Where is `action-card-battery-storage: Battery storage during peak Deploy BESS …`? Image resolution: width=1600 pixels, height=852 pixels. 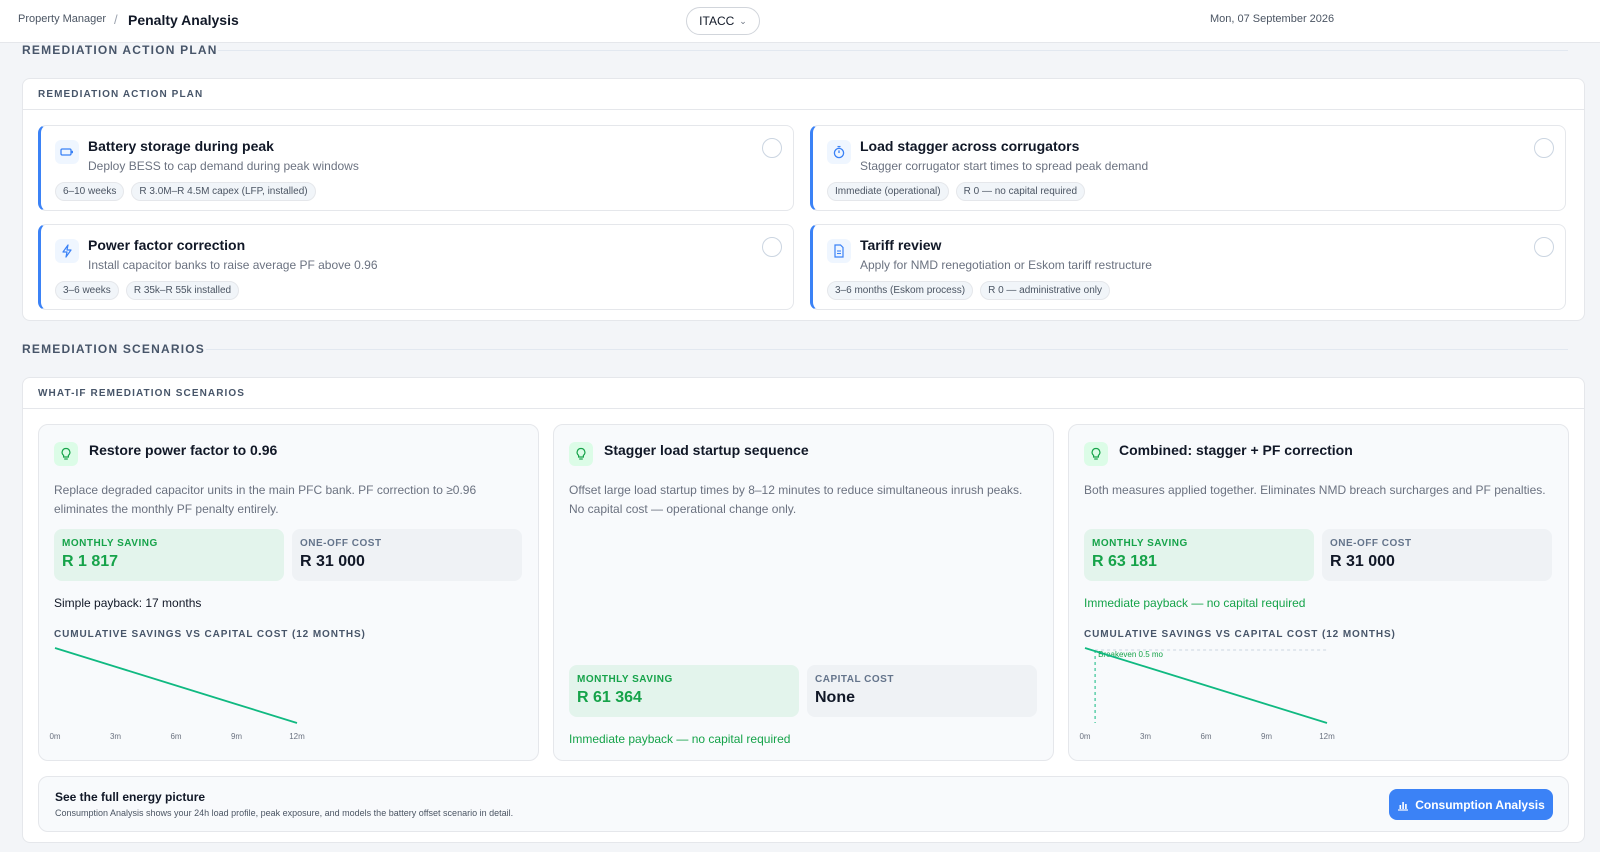
action-card-battery-storage: Battery storage during peak Deploy BESS … is located at coordinates (416, 168).